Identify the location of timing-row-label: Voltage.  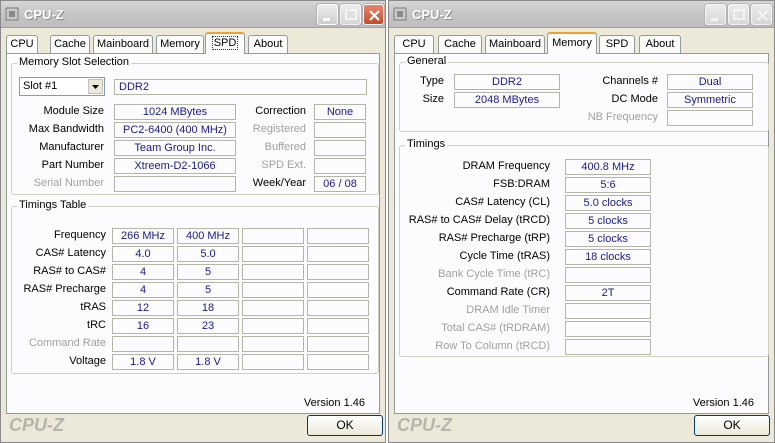
(87, 361).